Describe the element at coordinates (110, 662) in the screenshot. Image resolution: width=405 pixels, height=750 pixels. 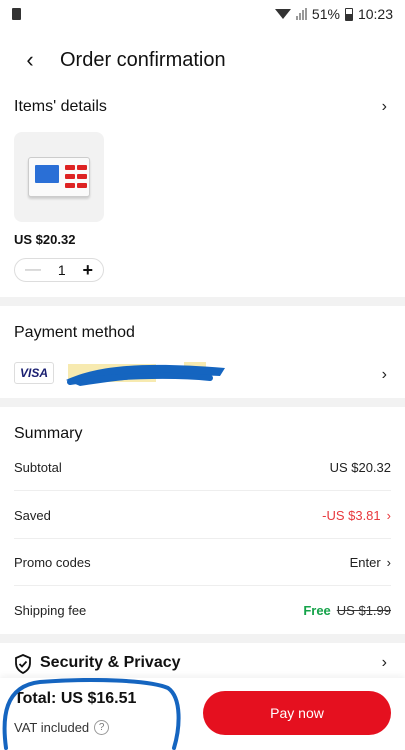
I see `security-title: Security & Privacy` at that location.